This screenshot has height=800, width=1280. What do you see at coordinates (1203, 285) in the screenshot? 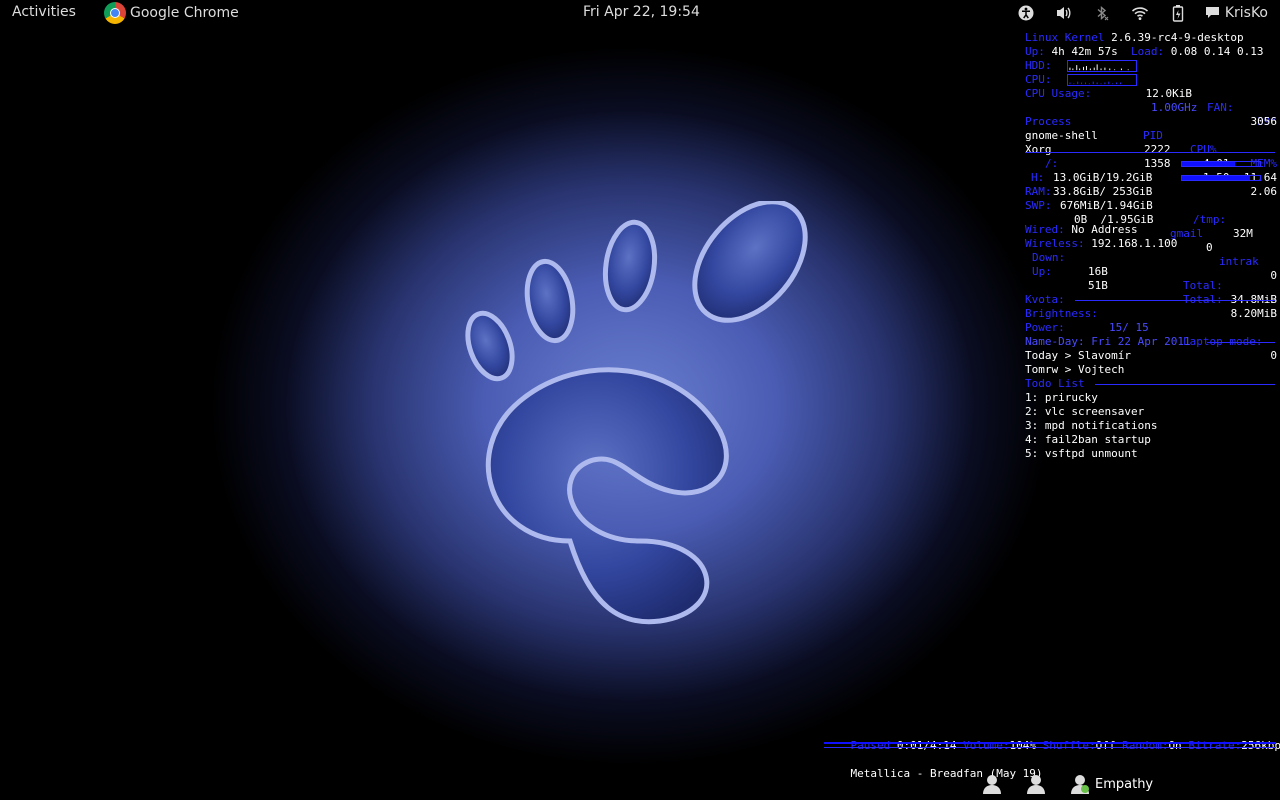
I see `total-down-label: Total:` at bounding box center [1203, 285].